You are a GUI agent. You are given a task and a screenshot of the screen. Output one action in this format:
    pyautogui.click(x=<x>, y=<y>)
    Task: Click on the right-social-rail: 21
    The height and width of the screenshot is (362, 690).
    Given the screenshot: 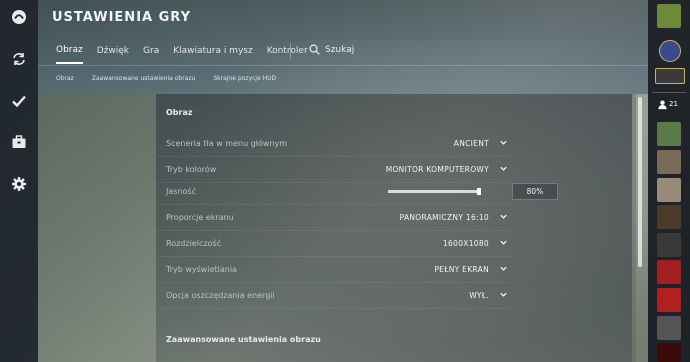 What is the action you would take?
    pyautogui.click(x=669, y=181)
    